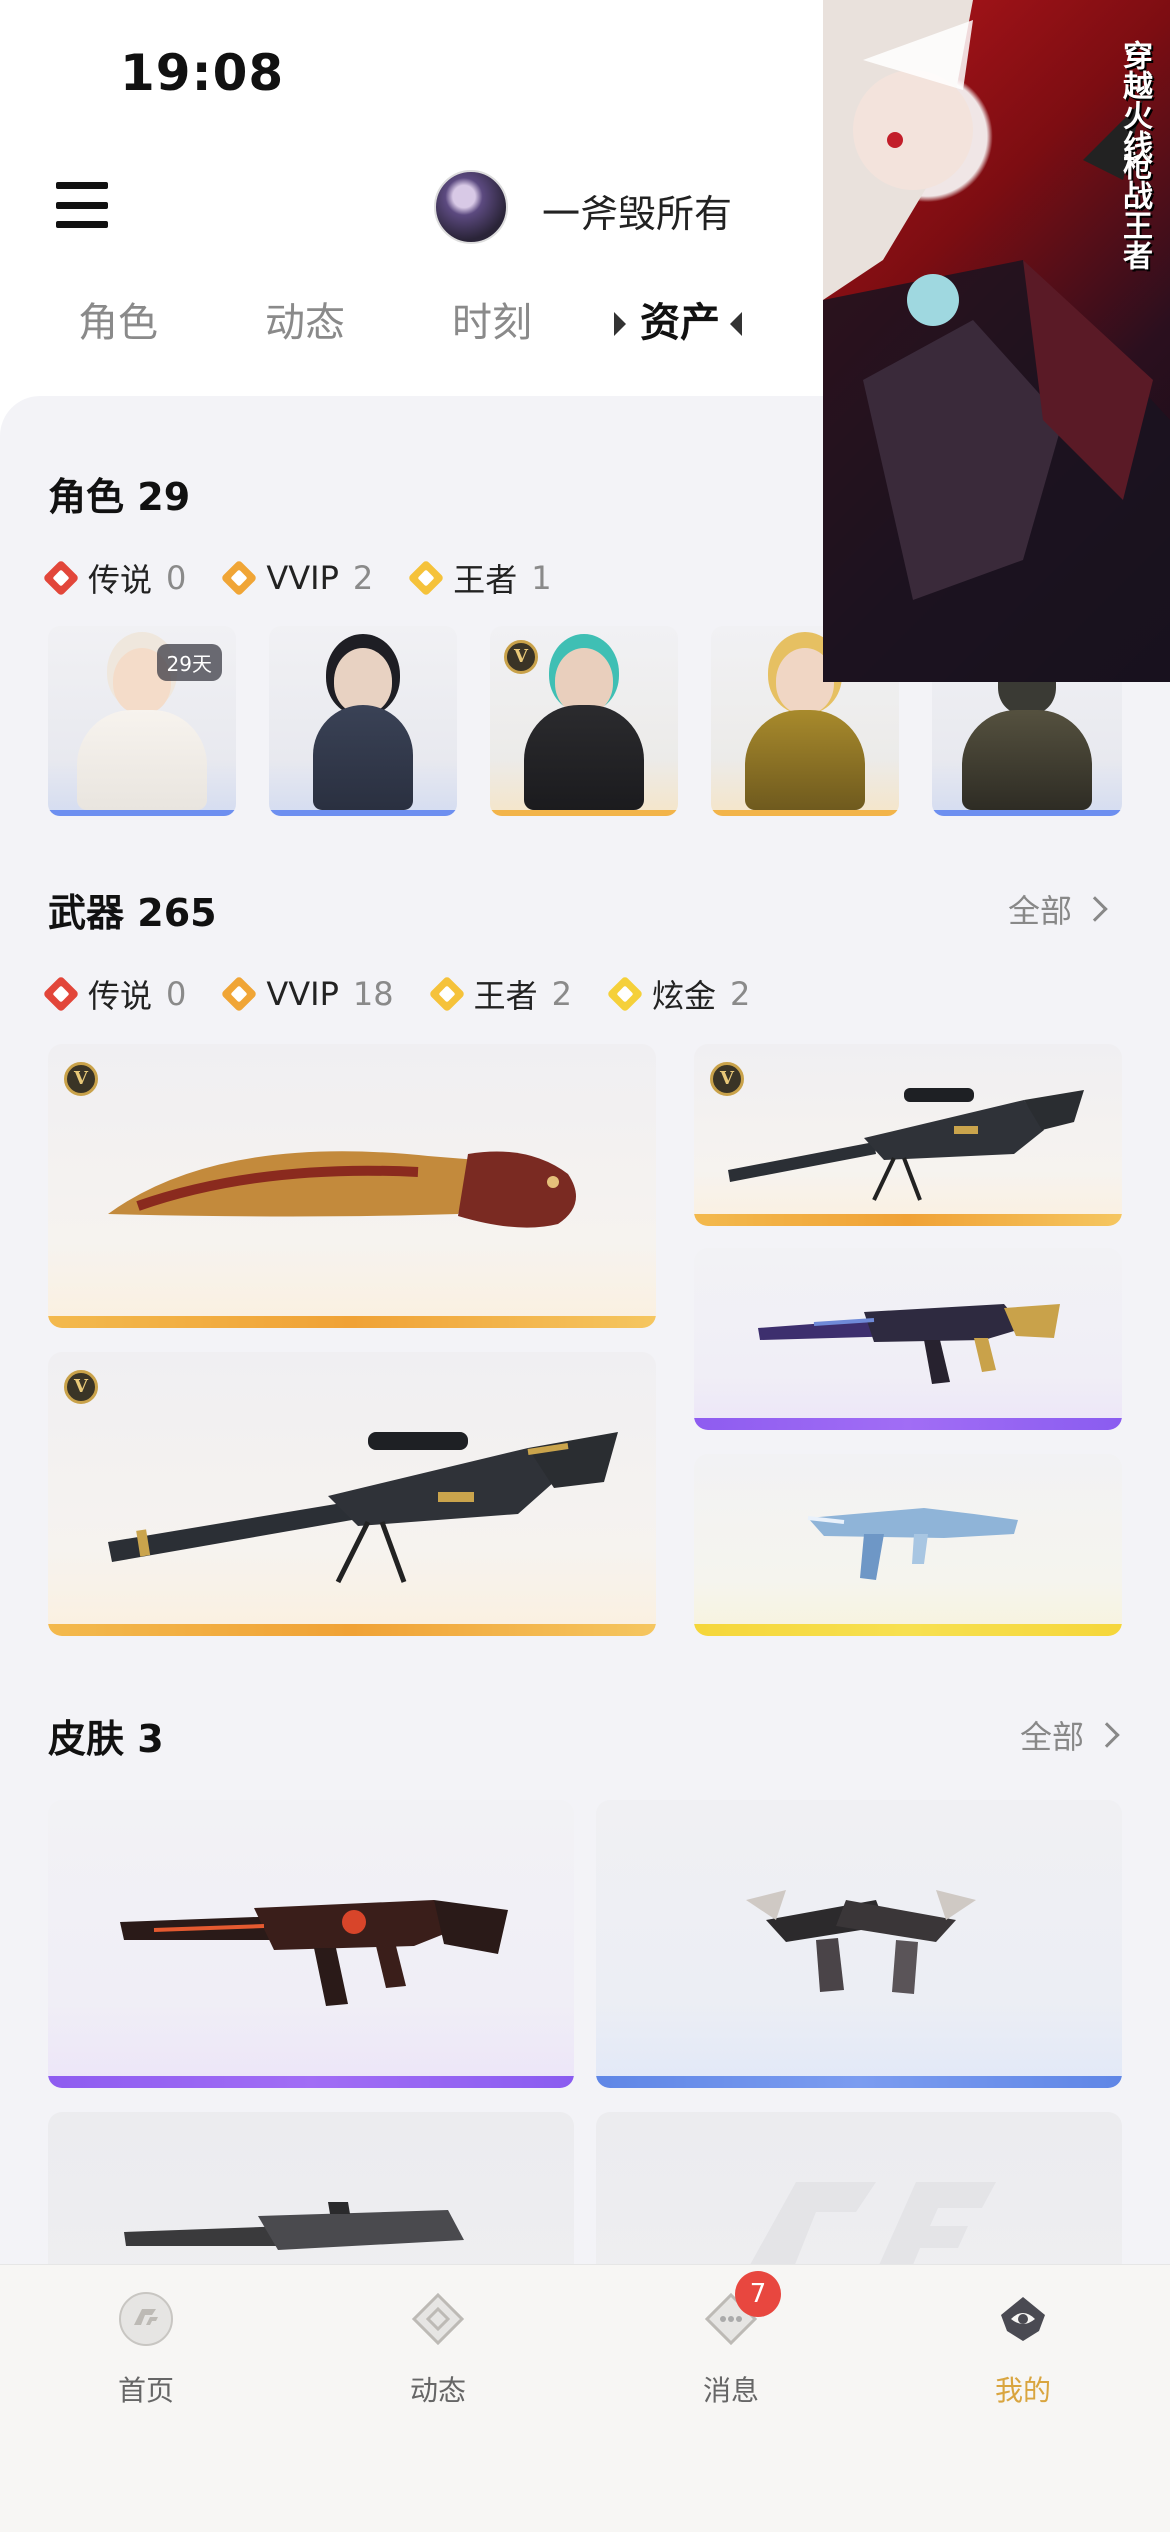 This screenshot has height=2532, width=1170. Describe the element at coordinates (146, 2319) in the screenshot. I see `home-icon` at that location.